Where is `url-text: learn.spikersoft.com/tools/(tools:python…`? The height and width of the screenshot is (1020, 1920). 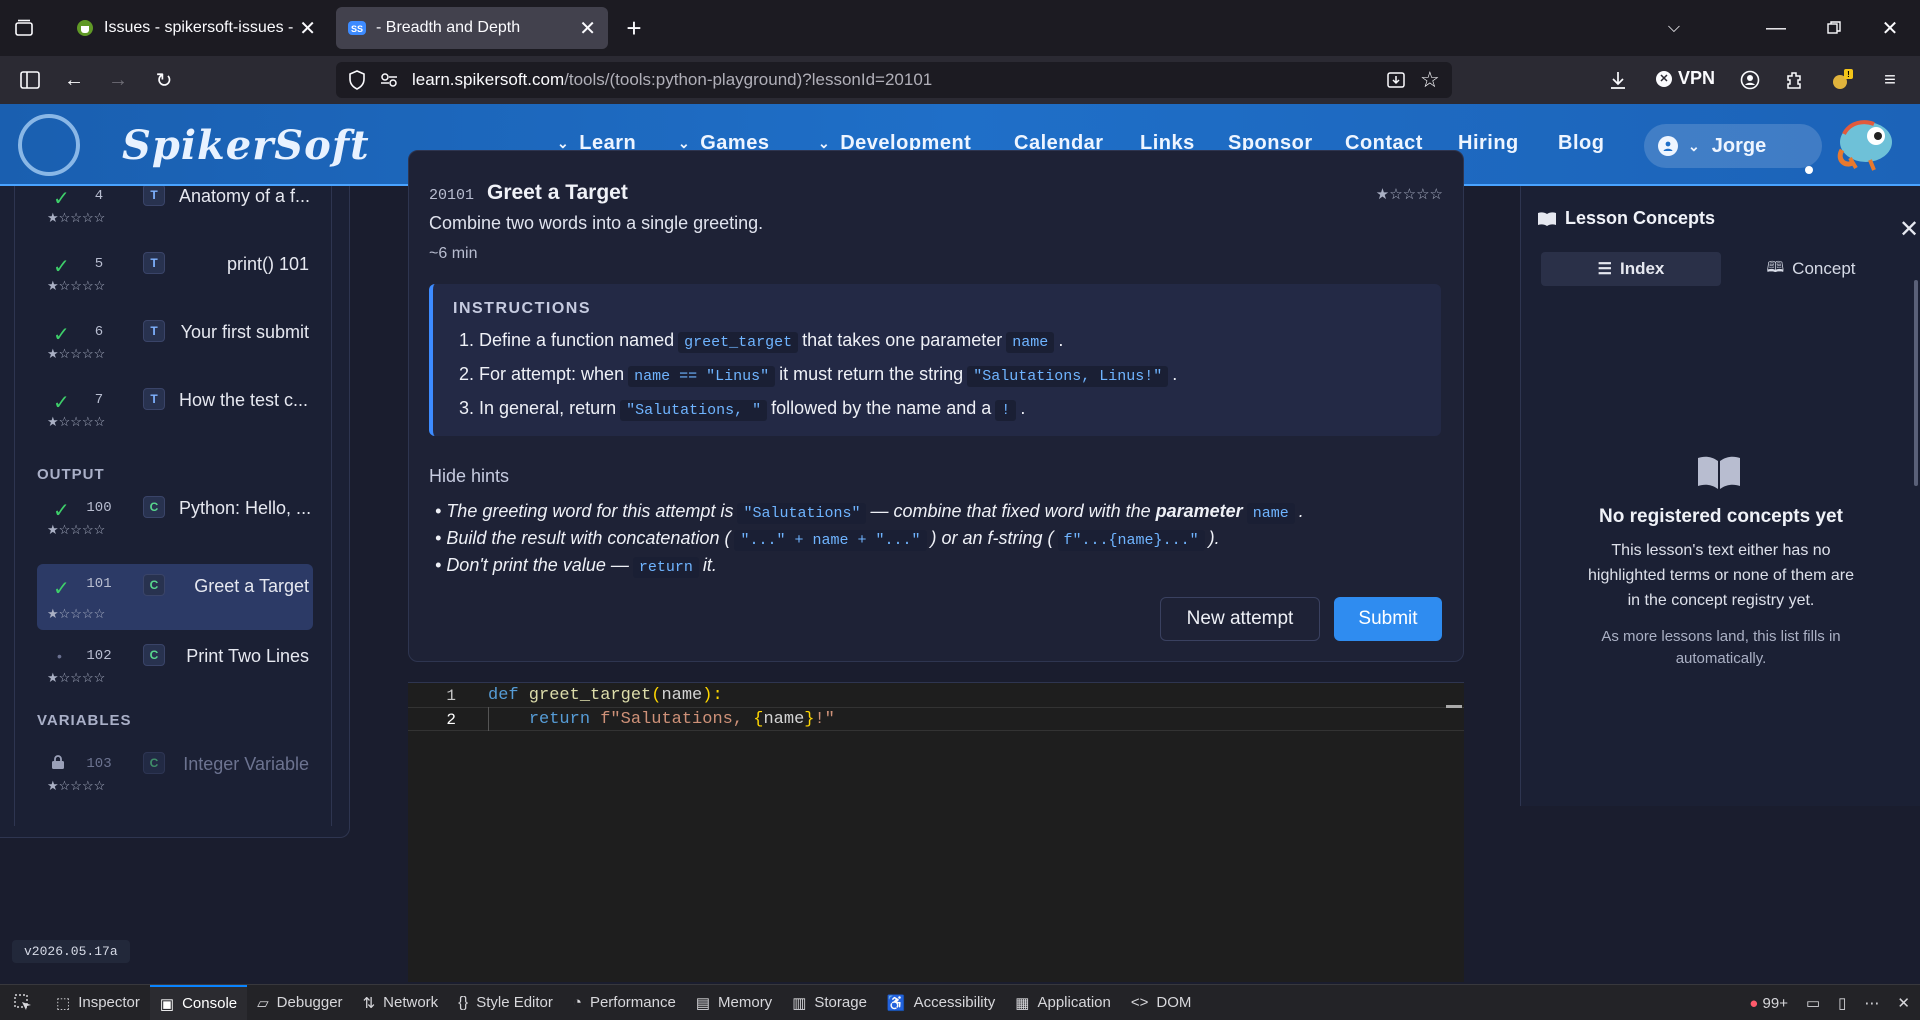
url-text: learn.spikersoft.com/tools/(tools:python… is located at coordinates (672, 79).